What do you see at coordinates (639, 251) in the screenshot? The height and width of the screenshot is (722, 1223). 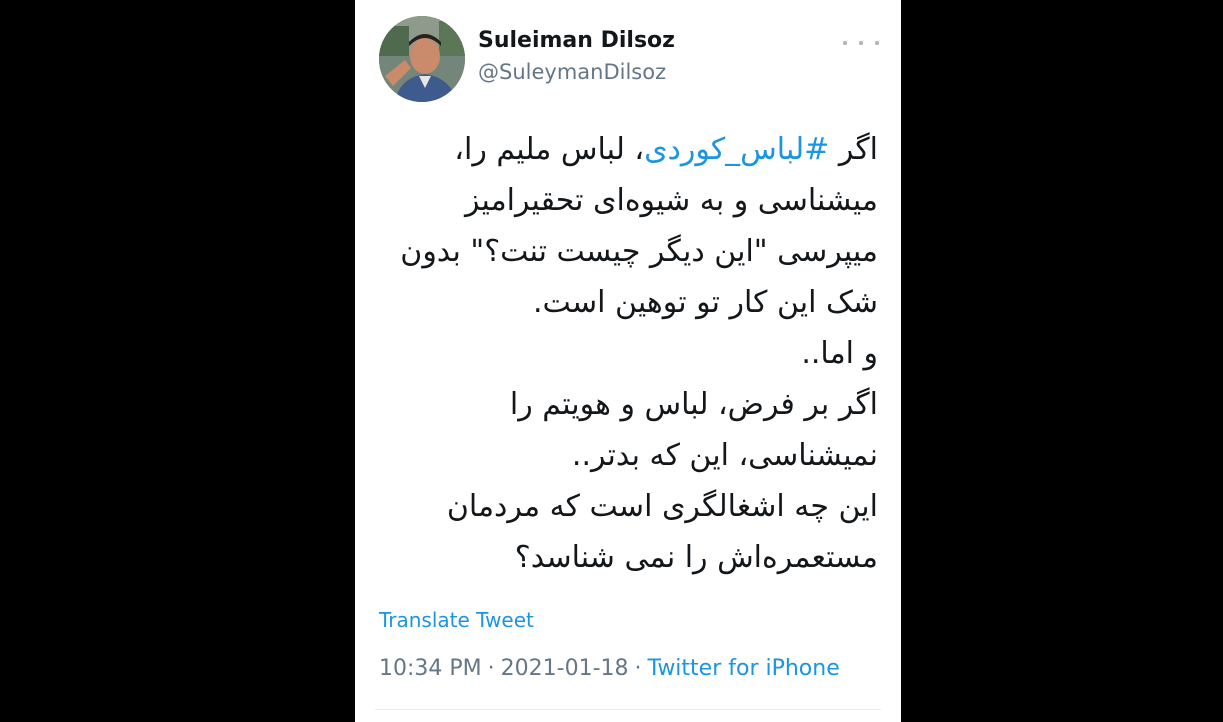 I see `tweet-line: میپرسی "این دیگر چیست تنت؟" بدون` at bounding box center [639, 251].